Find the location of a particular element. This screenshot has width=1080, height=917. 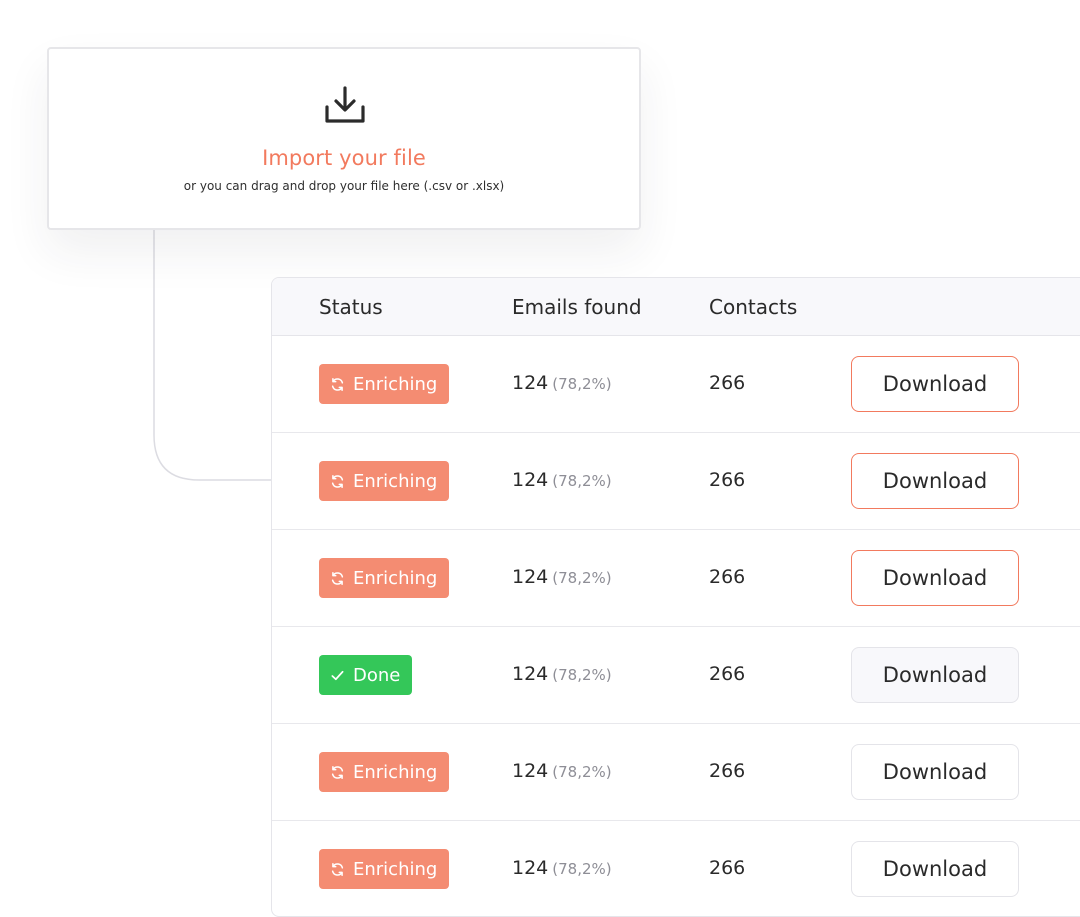

check-icon is located at coordinates (337, 675).